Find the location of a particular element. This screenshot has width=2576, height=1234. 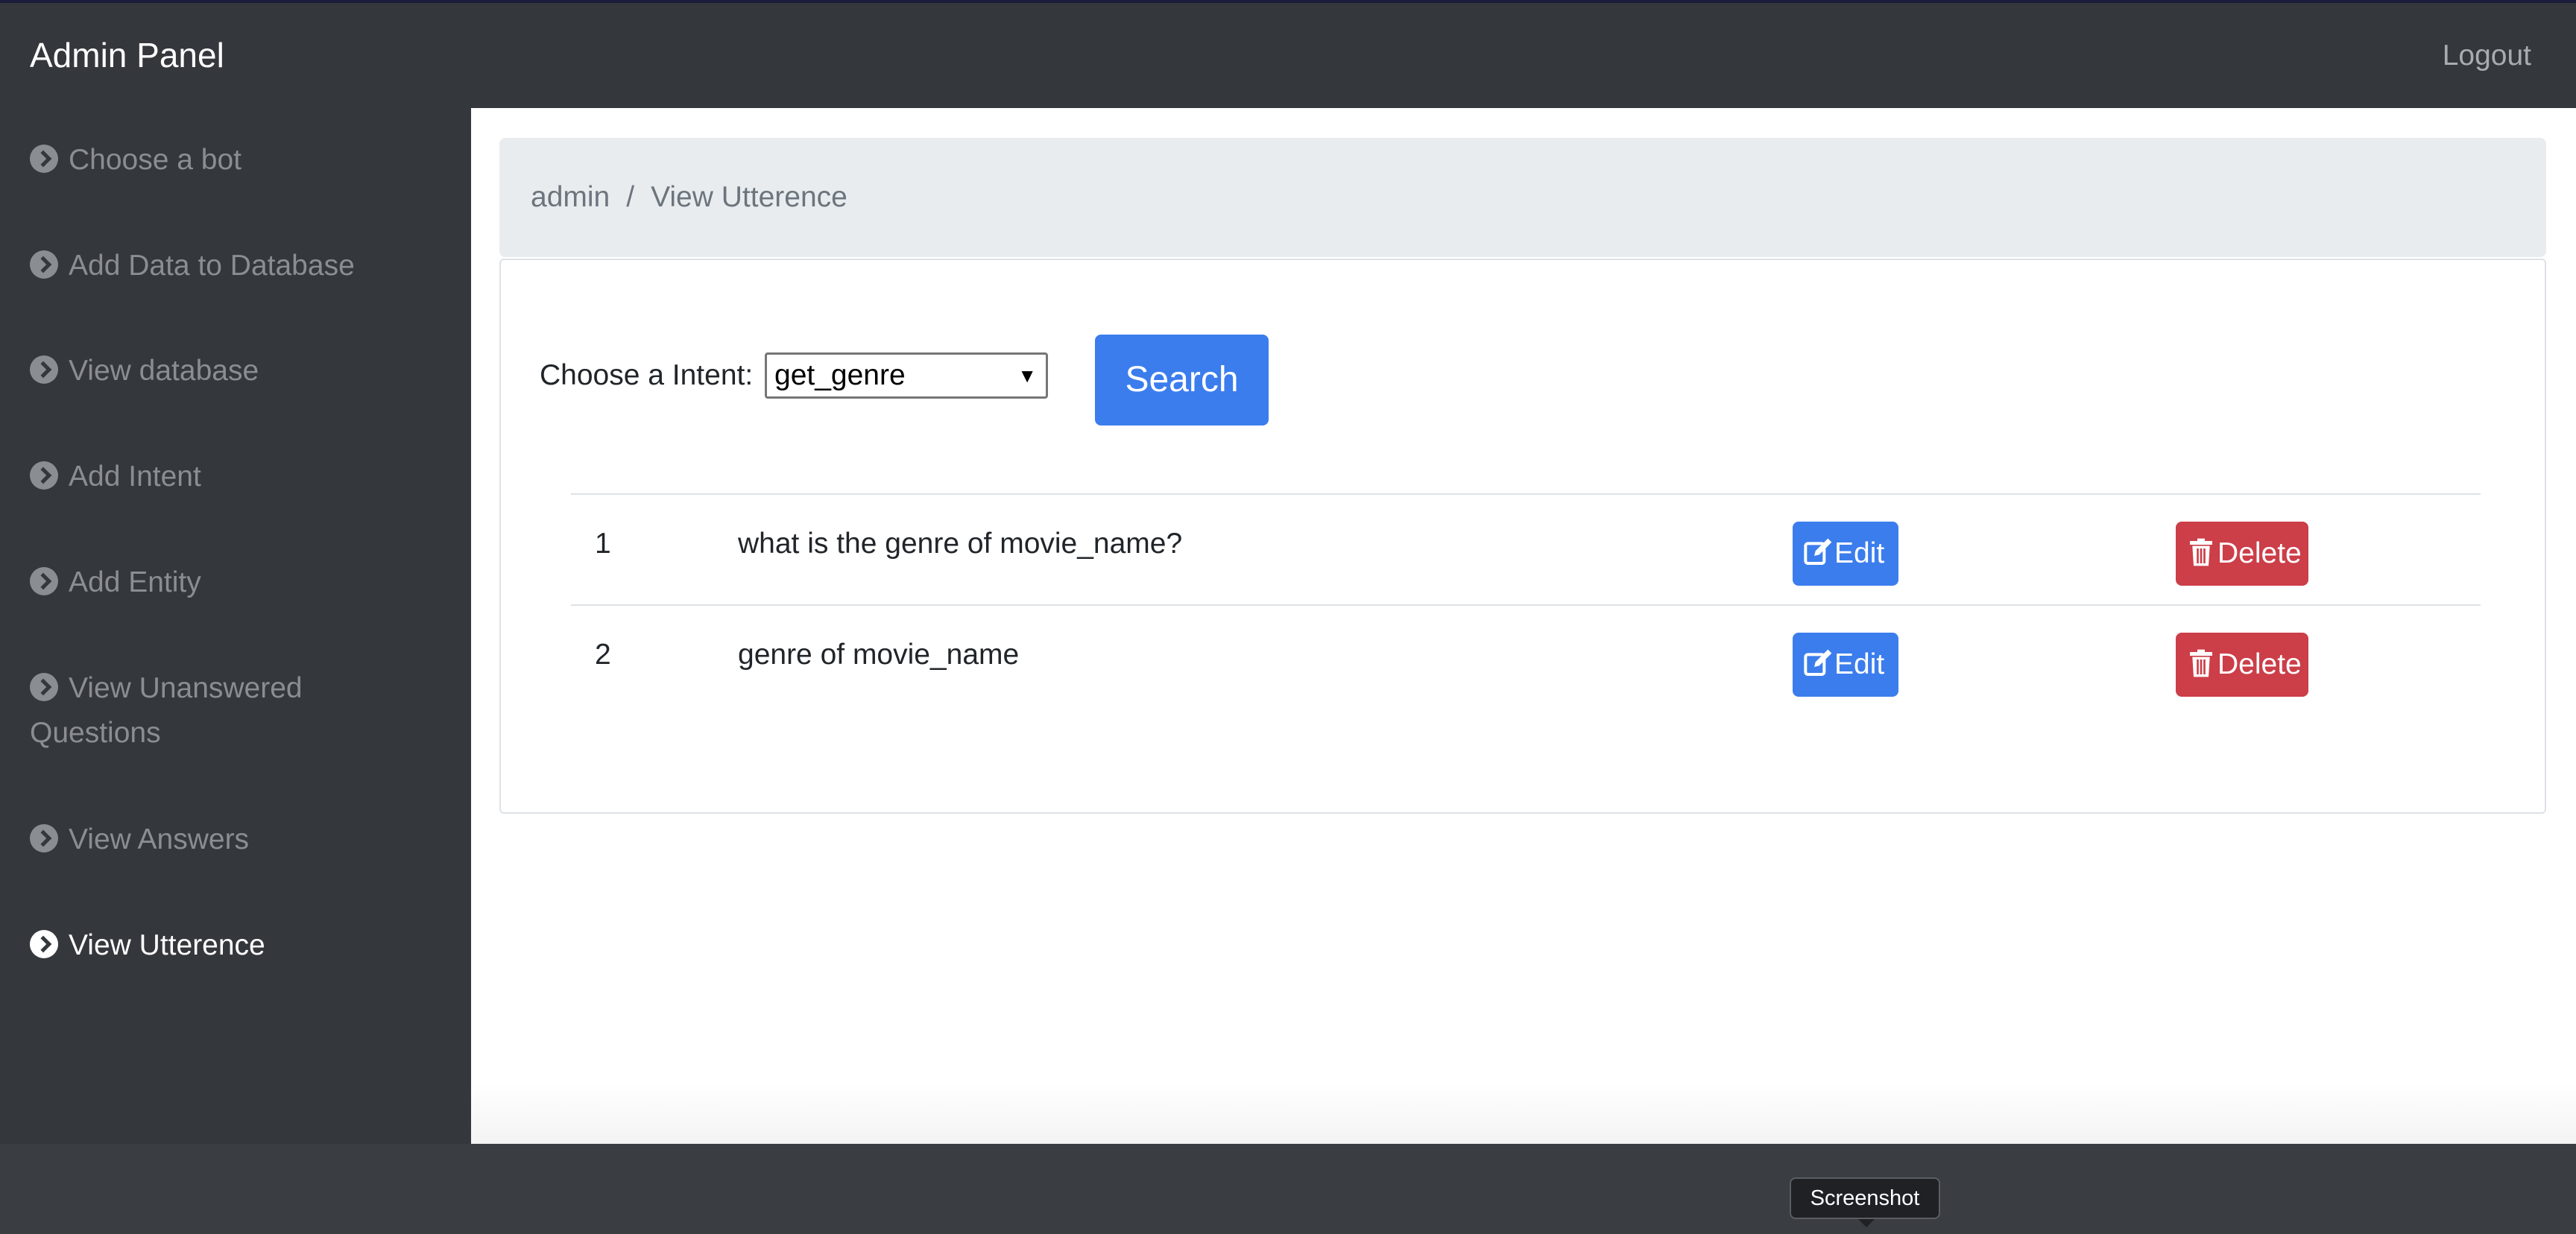

intent-label: Choose a Intent: is located at coordinates (647, 375).